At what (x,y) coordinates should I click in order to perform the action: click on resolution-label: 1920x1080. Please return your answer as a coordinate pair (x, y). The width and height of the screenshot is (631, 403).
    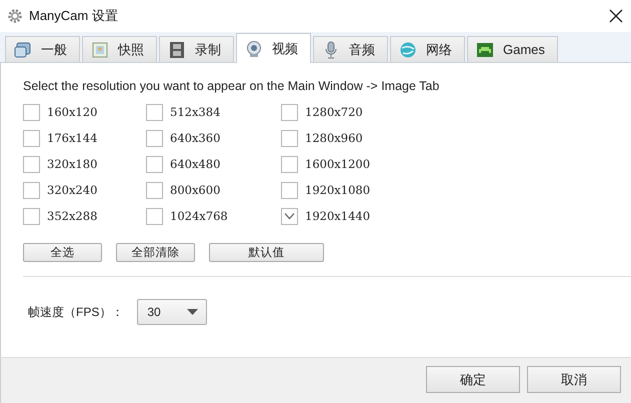
    Looking at the image, I should click on (337, 190).